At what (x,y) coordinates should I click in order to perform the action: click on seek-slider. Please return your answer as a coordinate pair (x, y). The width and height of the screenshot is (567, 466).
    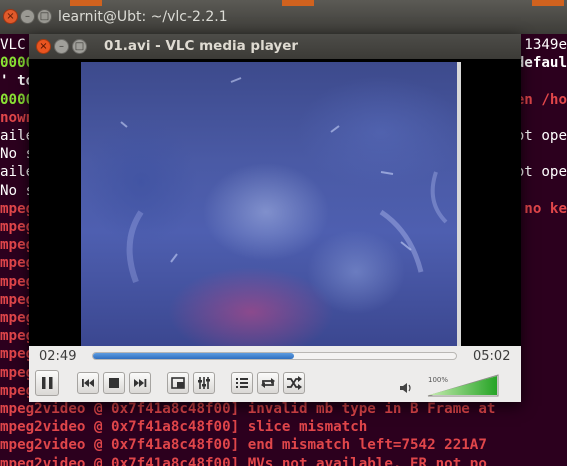
    Looking at the image, I should click on (274, 356).